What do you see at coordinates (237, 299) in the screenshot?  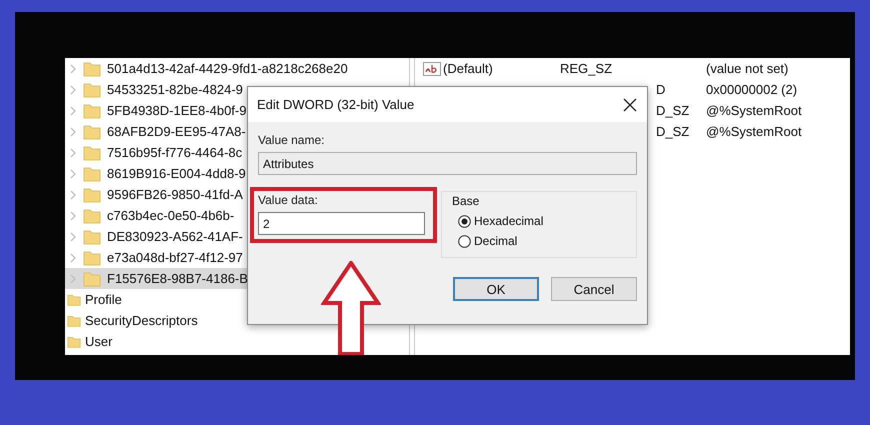 I see `tree-item: Profile` at bounding box center [237, 299].